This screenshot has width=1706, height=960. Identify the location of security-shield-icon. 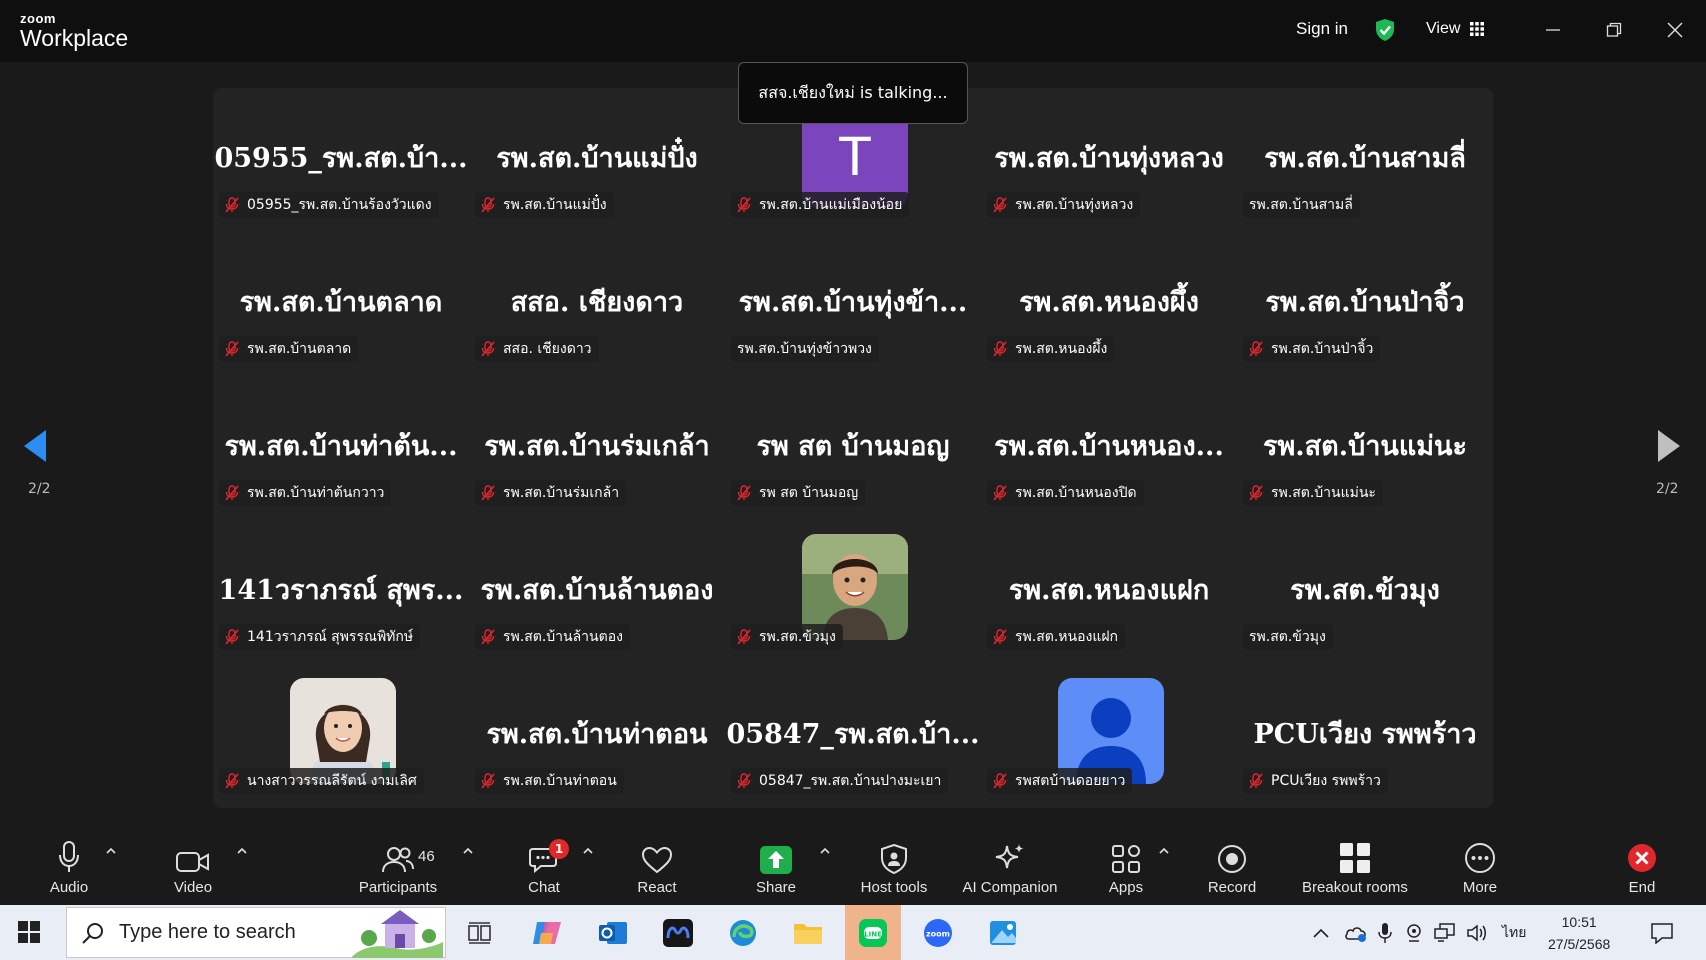
(1385, 30).